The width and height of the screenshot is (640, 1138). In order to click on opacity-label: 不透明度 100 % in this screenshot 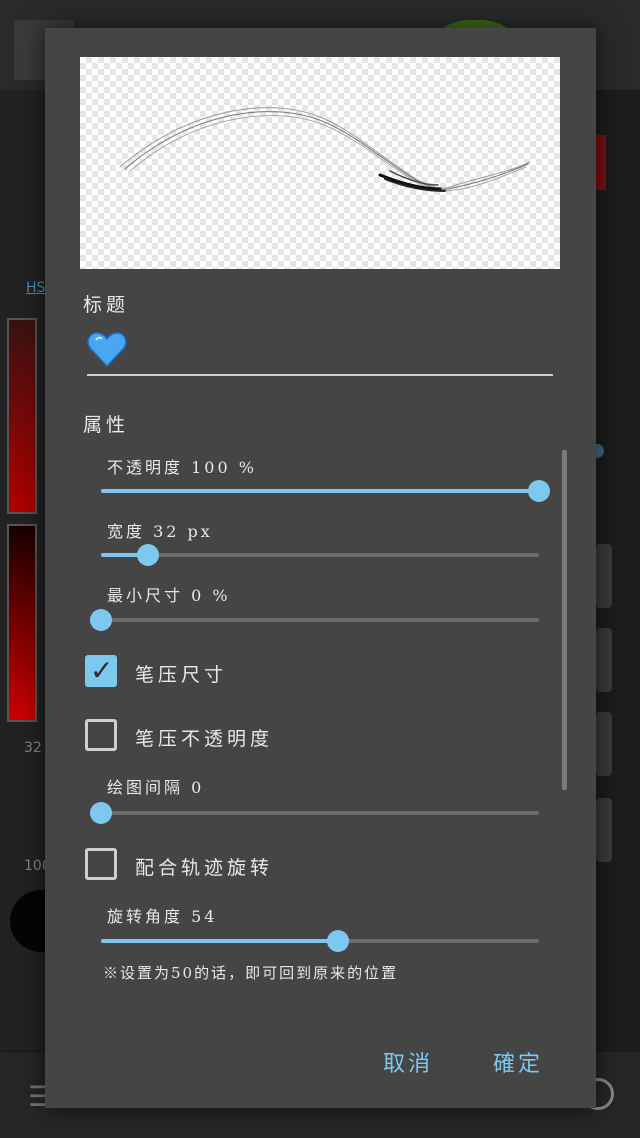, I will do `click(182, 467)`.